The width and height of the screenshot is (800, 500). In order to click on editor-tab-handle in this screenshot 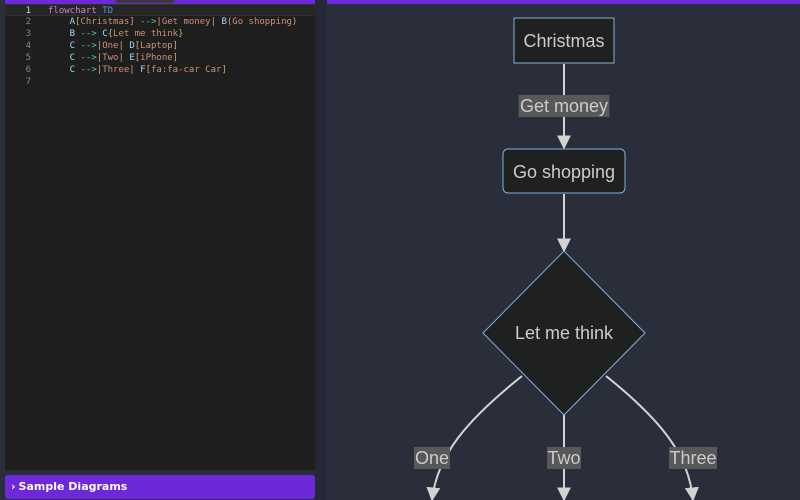, I will do `click(145, 1)`.